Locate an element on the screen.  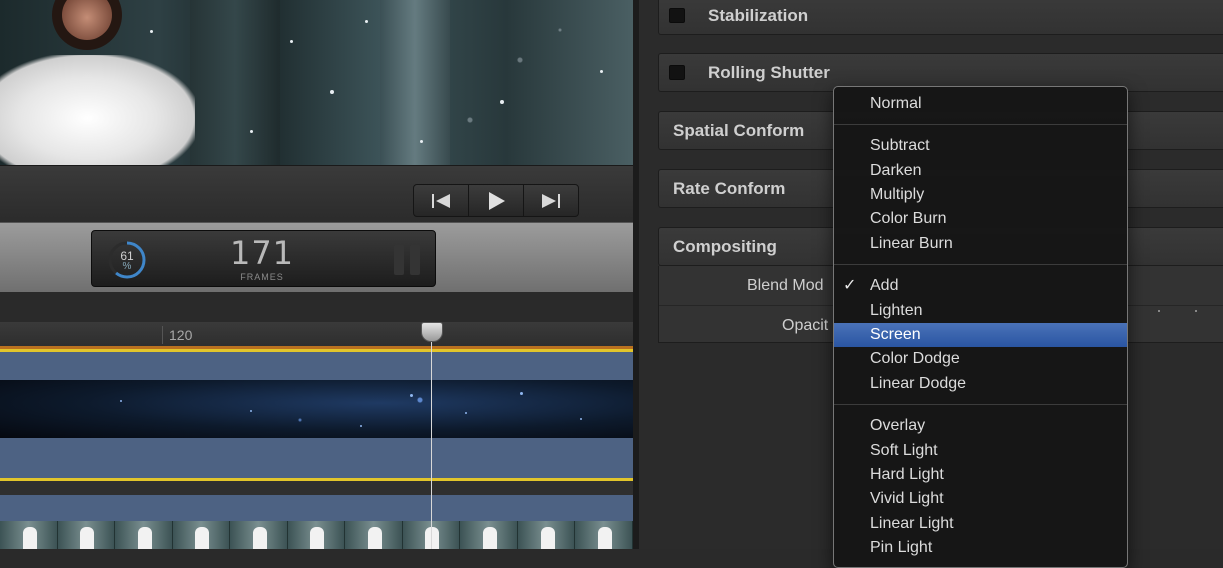
ruler-tick is located at coordinates (162, 335).